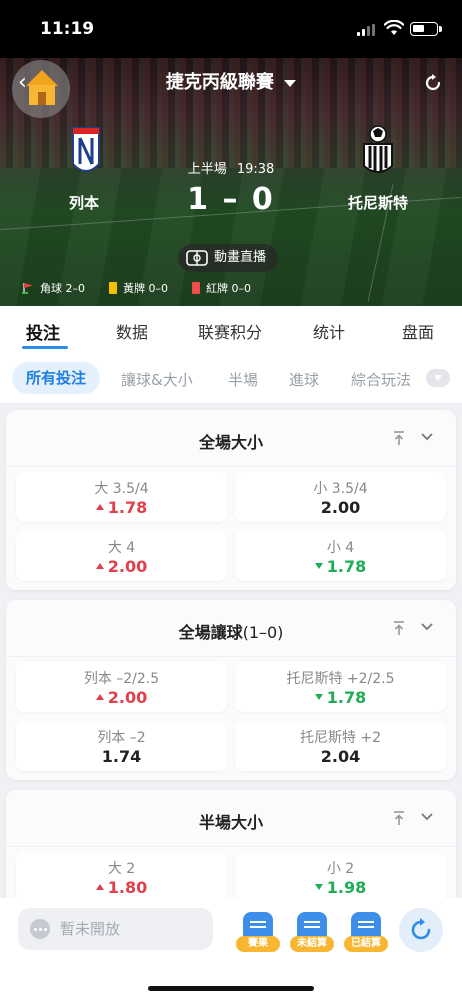 Image resolution: width=462 pixels, height=1000 pixels. I want to click on score: 1 – 0, so click(231, 199).